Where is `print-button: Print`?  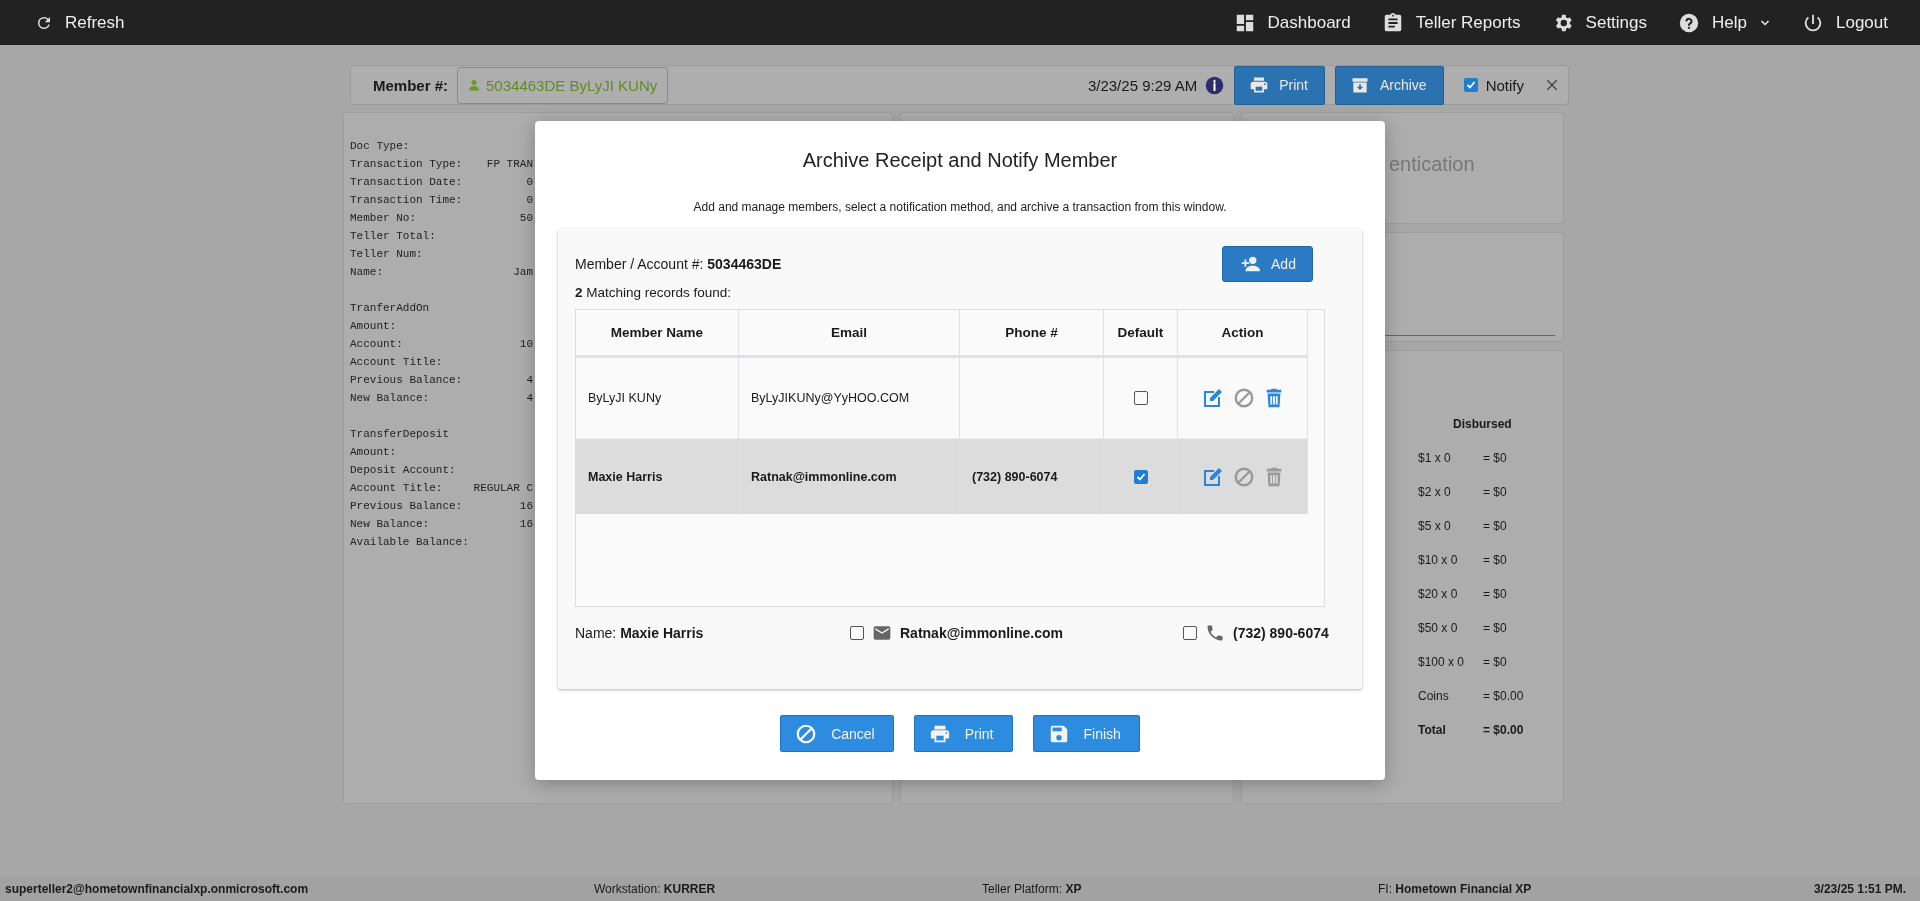 print-button: Print is located at coordinates (1279, 85).